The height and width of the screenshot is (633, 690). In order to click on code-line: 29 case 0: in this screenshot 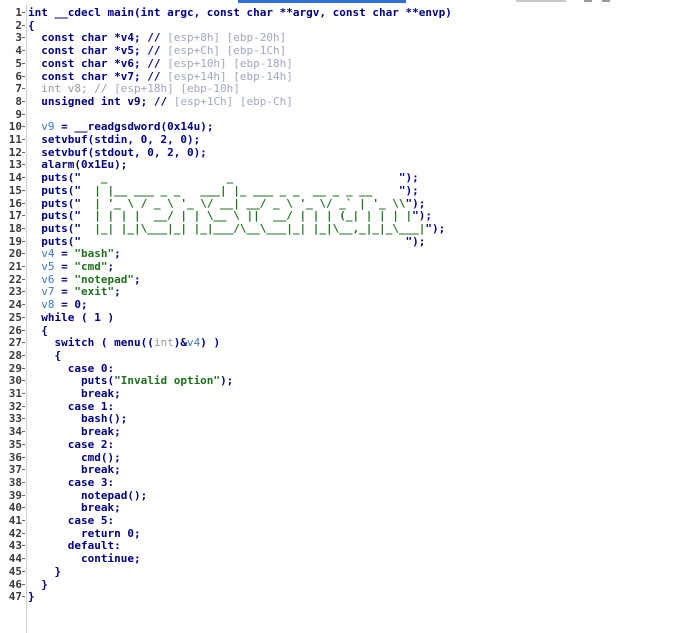, I will do `click(345, 368)`.